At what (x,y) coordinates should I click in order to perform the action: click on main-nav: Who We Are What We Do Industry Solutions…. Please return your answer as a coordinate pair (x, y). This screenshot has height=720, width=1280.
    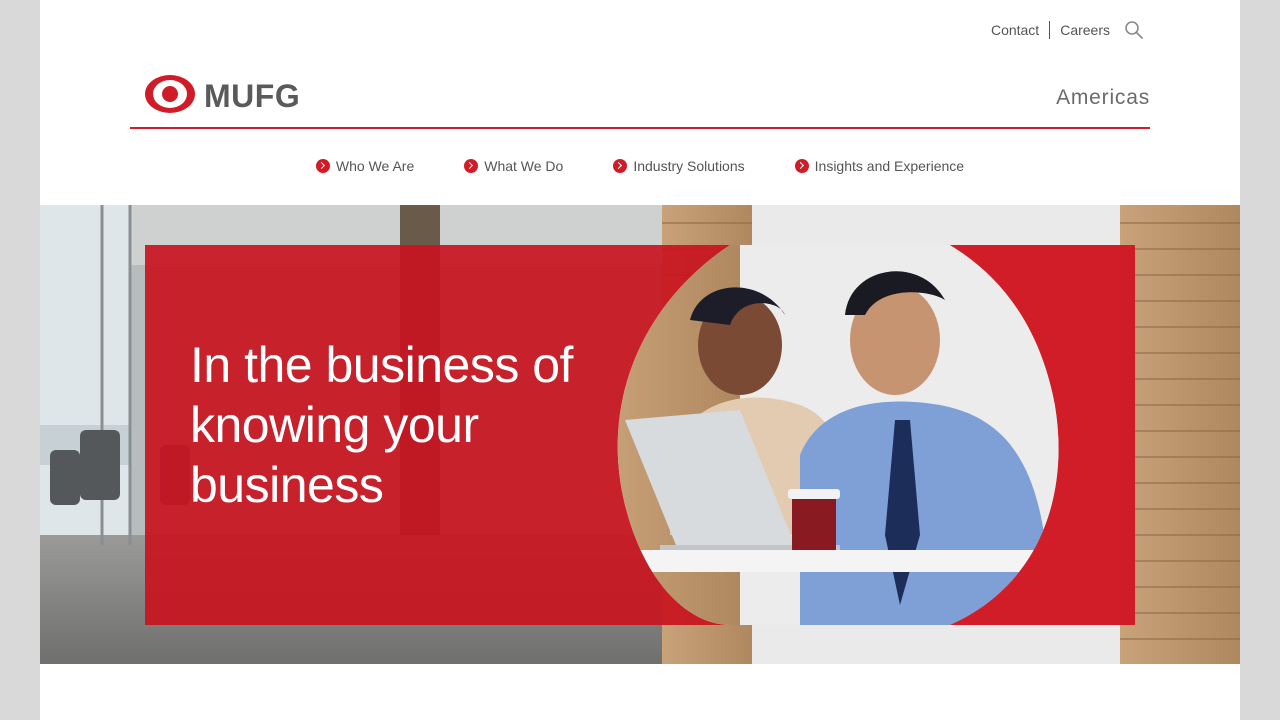
    Looking at the image, I should click on (640, 166).